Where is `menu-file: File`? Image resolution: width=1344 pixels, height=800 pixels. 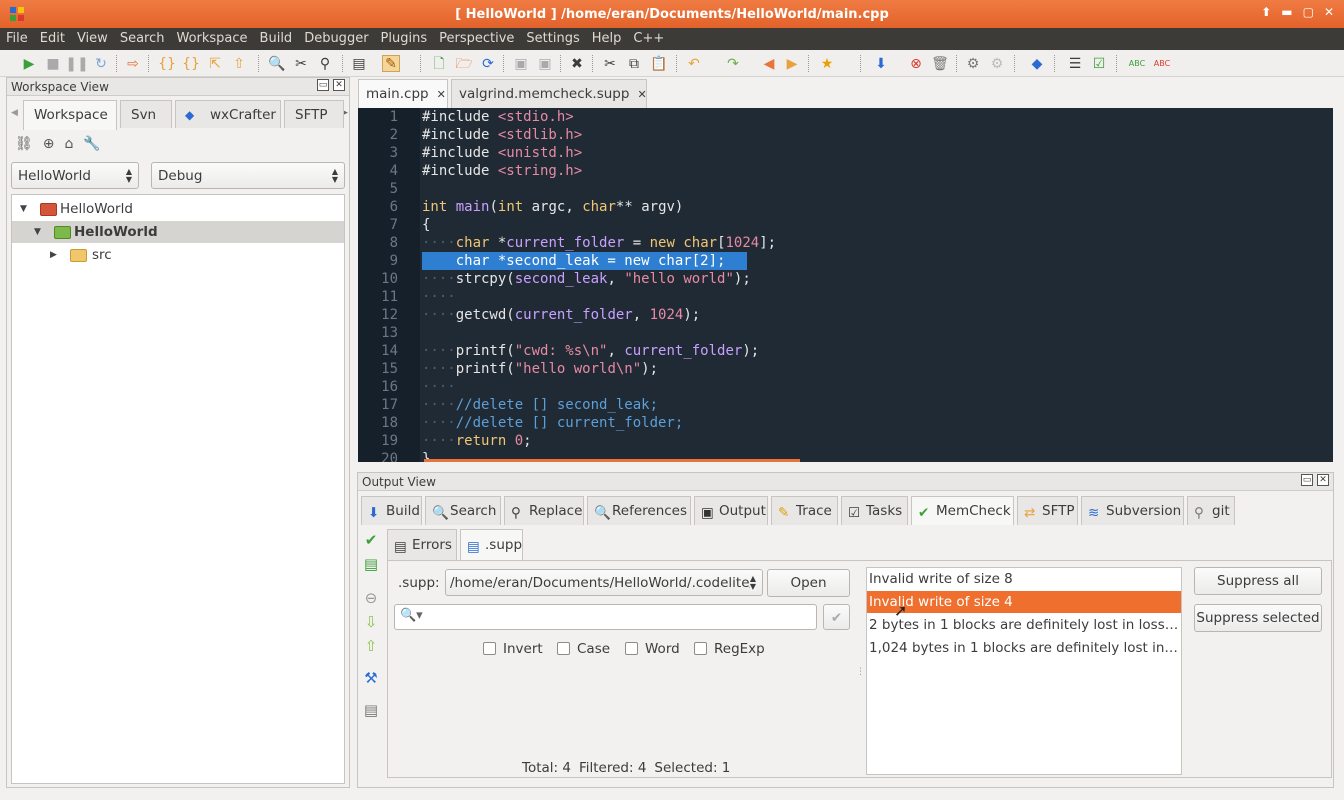 menu-file: File is located at coordinates (17, 39).